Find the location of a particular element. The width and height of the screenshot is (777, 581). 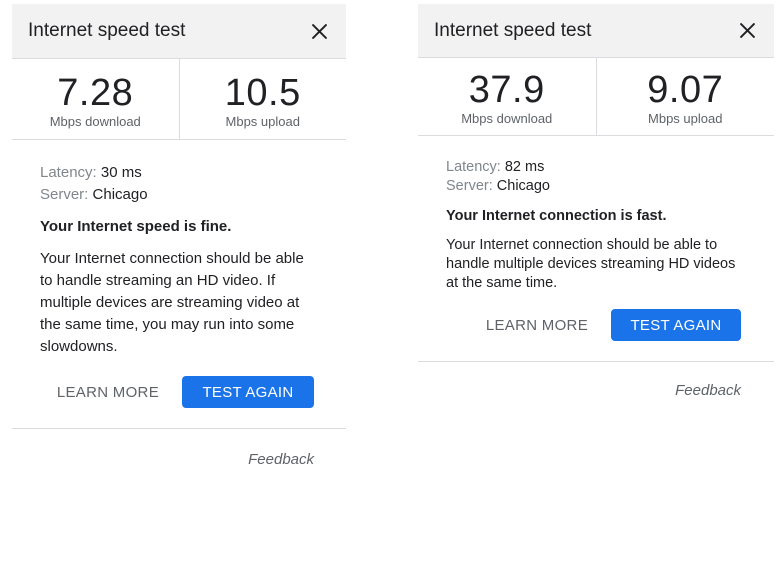

download-metric: 7.28 Mbps download is located at coordinates (95, 99).